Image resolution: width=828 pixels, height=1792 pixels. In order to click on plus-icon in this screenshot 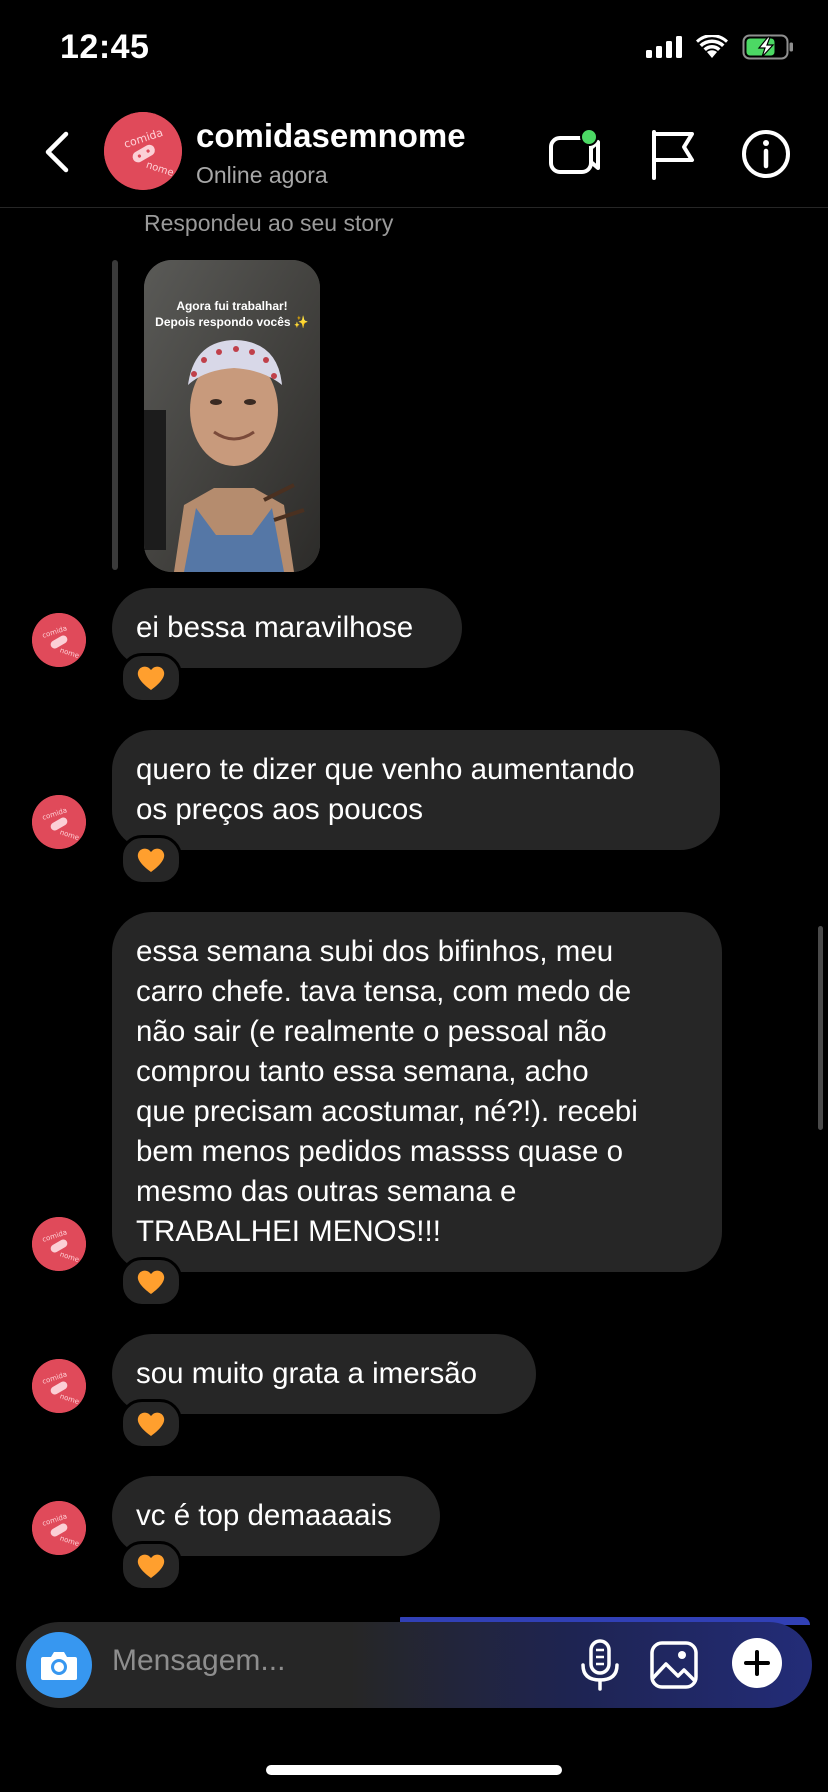, I will do `click(757, 1663)`.